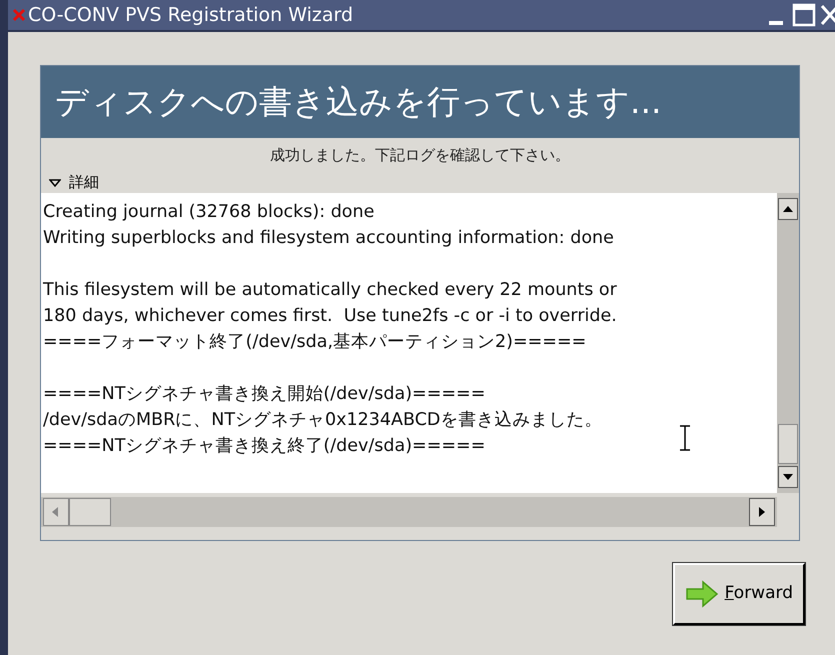 The height and width of the screenshot is (655, 835). What do you see at coordinates (420, 155) in the screenshot?
I see `status-message: 成功しました。下記ログを確認して下さい。` at bounding box center [420, 155].